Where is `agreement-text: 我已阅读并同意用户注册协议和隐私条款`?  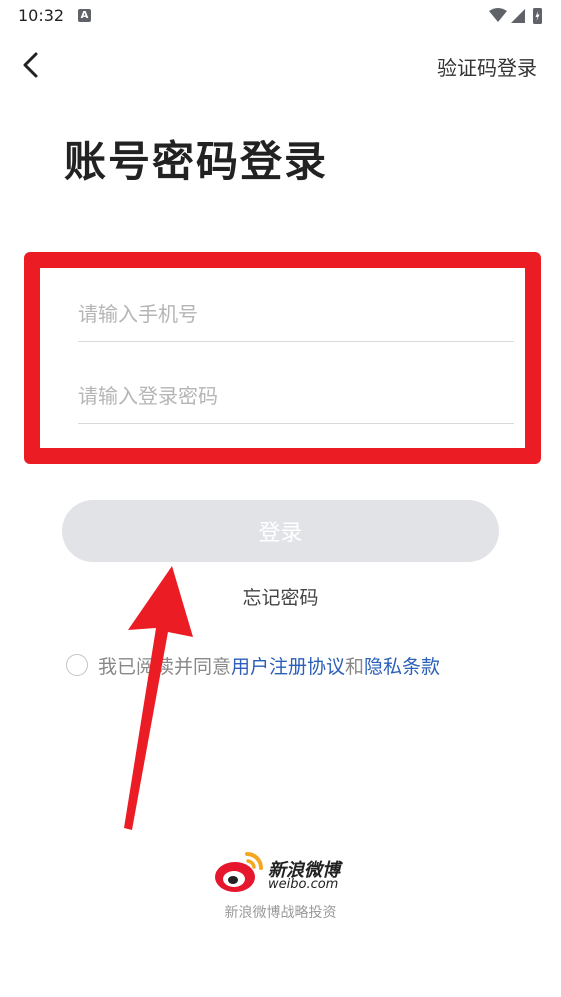 agreement-text: 我已阅读并同意用户注册协议和隐私条款 is located at coordinates (269, 665).